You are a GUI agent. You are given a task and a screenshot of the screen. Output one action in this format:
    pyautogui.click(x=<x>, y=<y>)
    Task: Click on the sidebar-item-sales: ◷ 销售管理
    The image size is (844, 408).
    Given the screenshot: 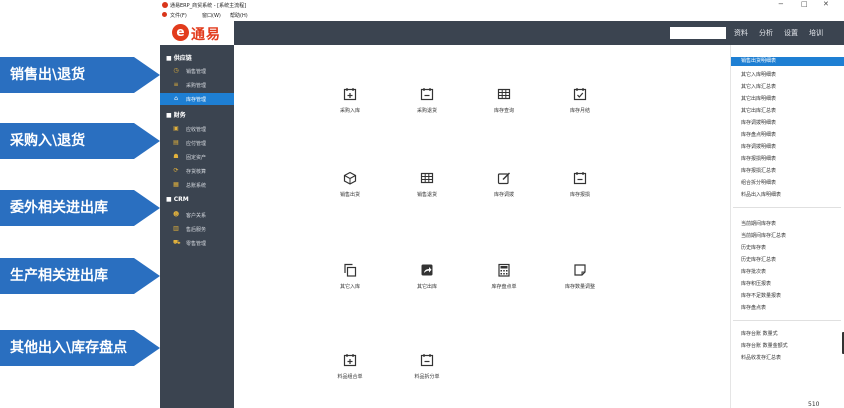 What is the action you would take?
    pyautogui.click(x=197, y=71)
    